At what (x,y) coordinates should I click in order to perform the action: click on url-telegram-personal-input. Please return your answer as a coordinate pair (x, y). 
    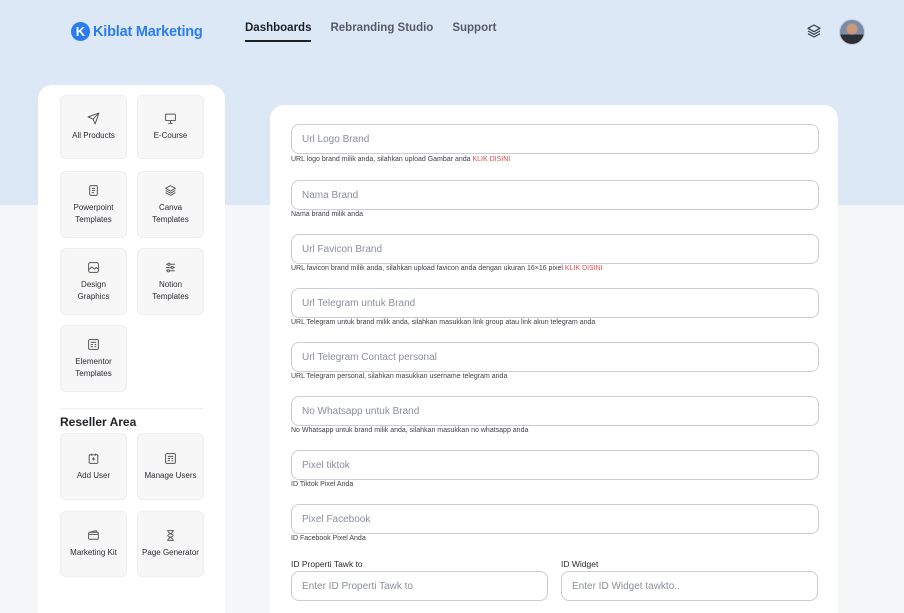
    Looking at the image, I should click on (555, 357).